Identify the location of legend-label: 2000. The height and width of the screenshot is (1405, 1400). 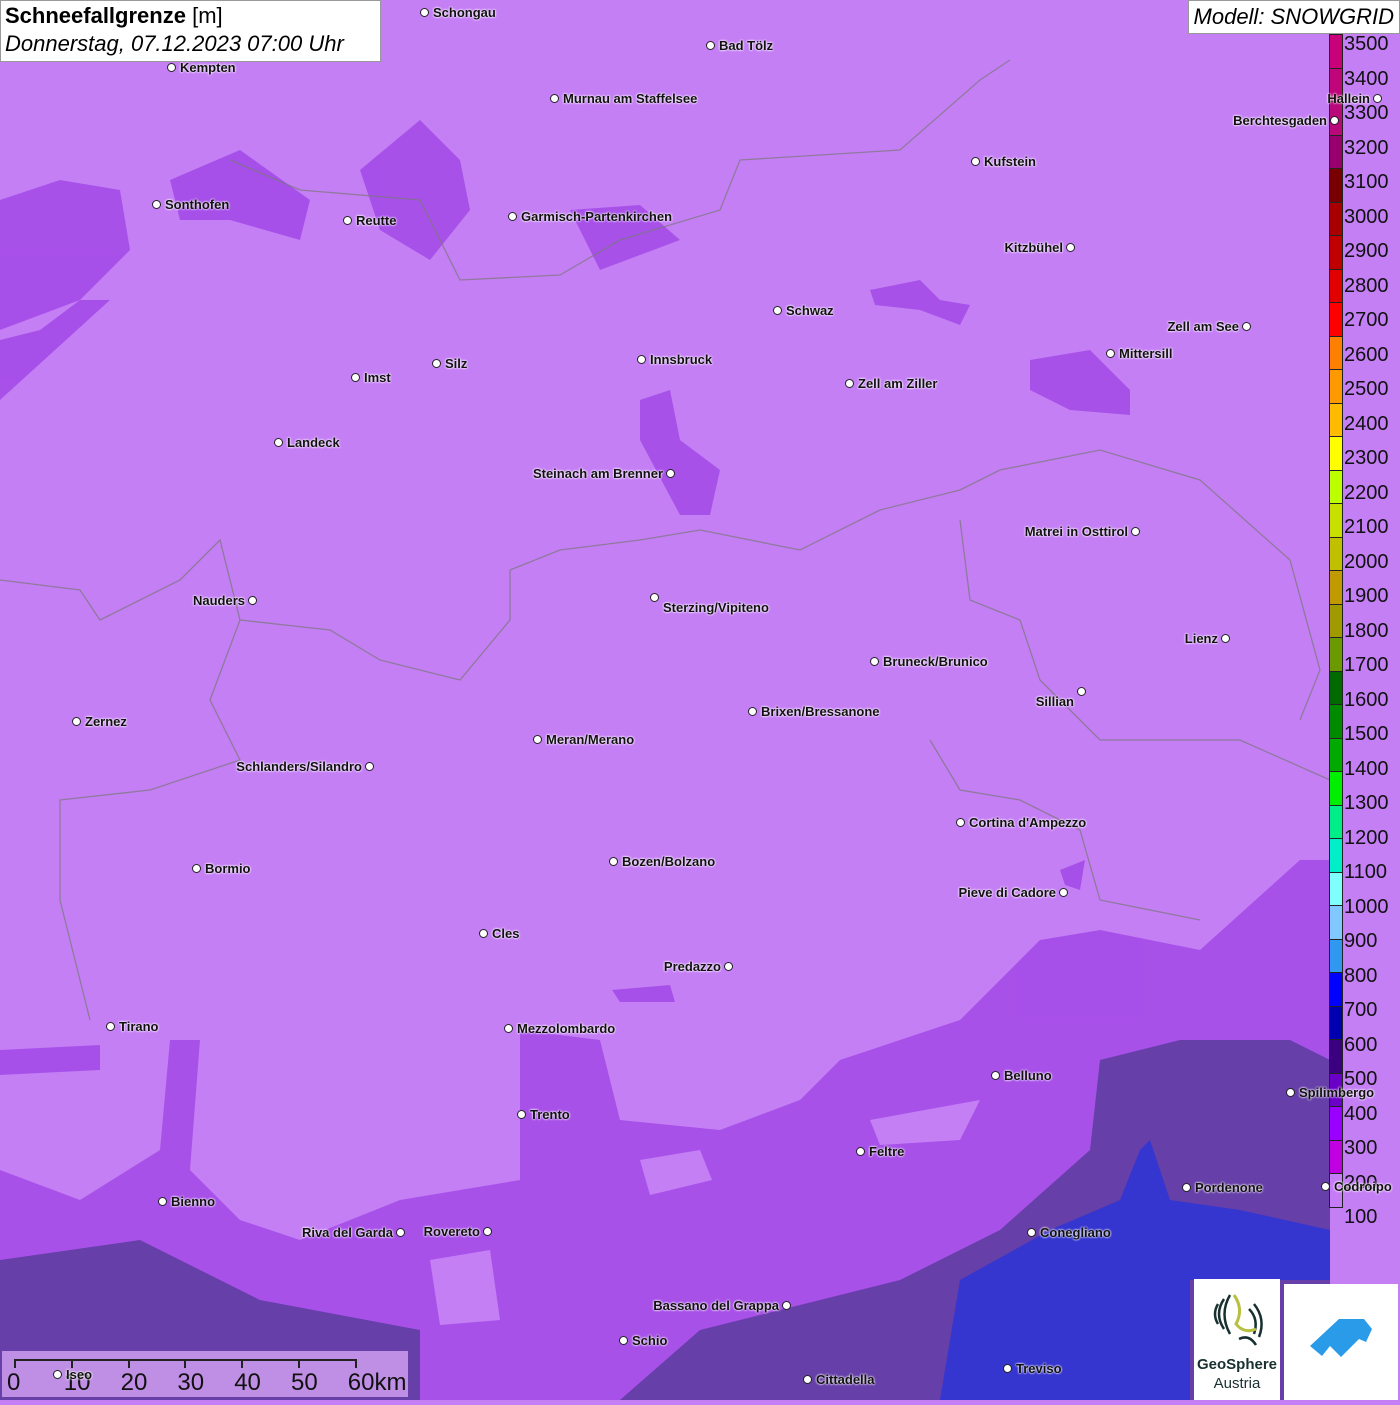
(1366, 561).